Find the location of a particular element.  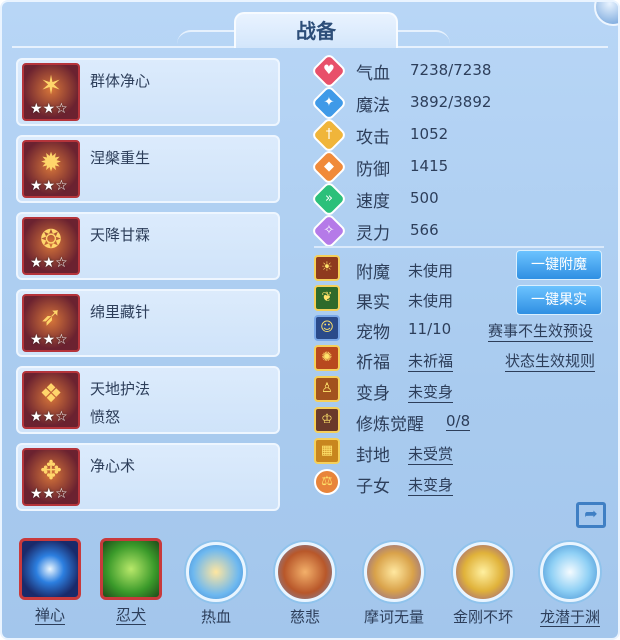

fruit-value: 未使用 is located at coordinates (431, 301).